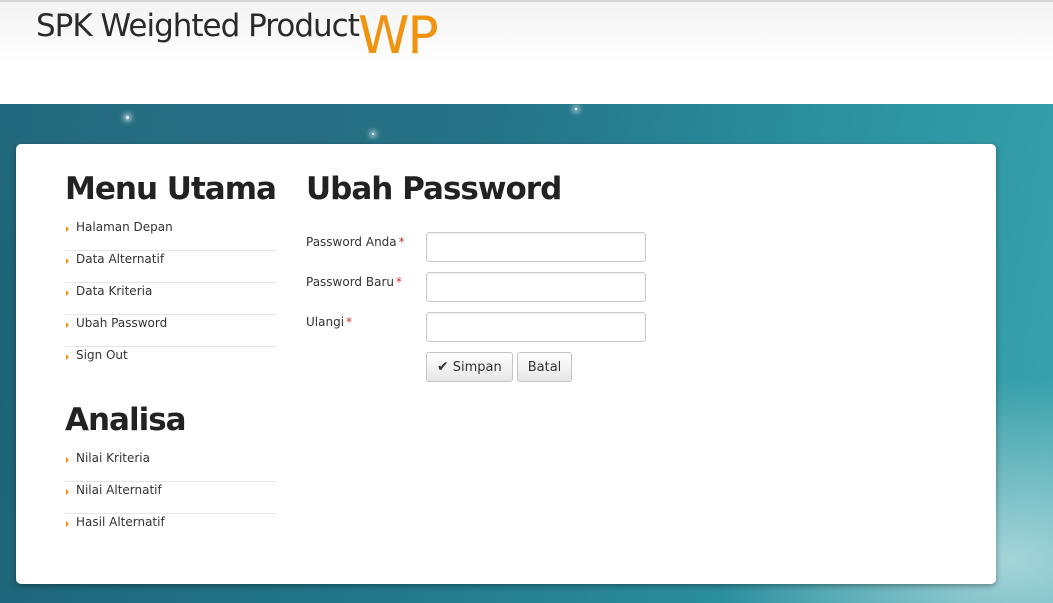 The width and height of the screenshot is (1053, 603). Describe the element at coordinates (434, 189) in the screenshot. I see `page-title: Ubah Password` at that location.